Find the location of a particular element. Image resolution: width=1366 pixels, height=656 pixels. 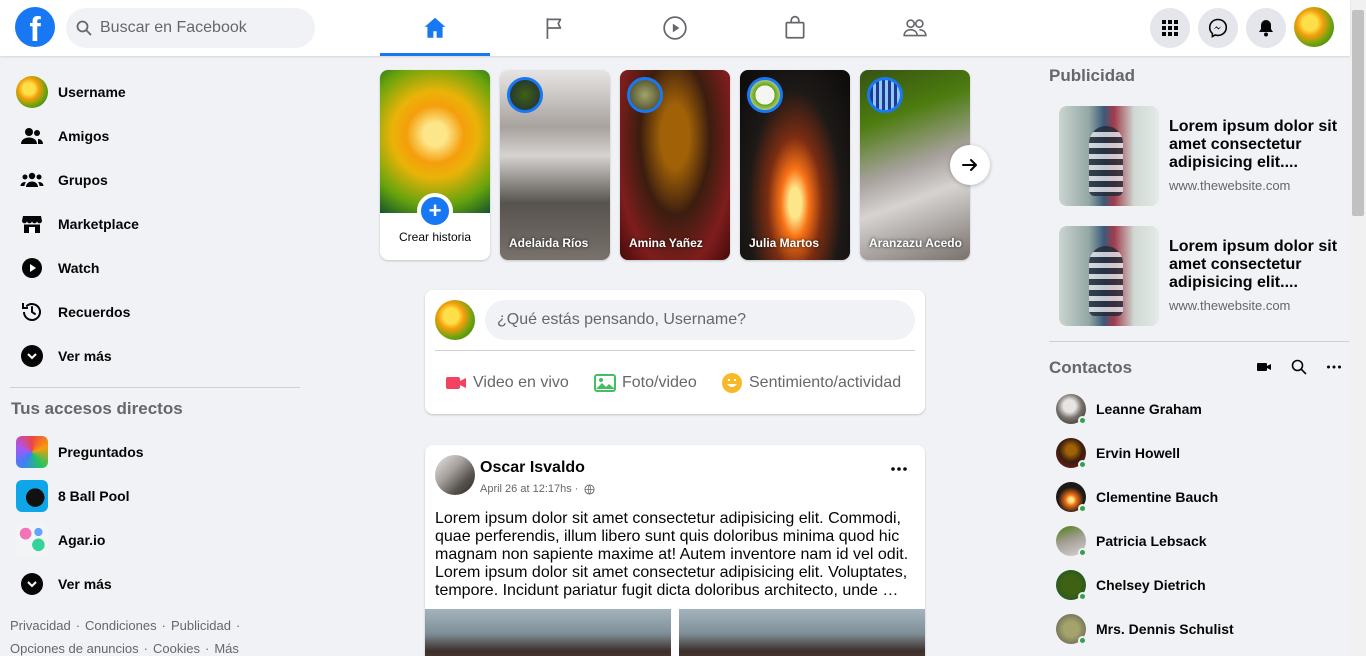

notifications-button is located at coordinates (1266, 28).